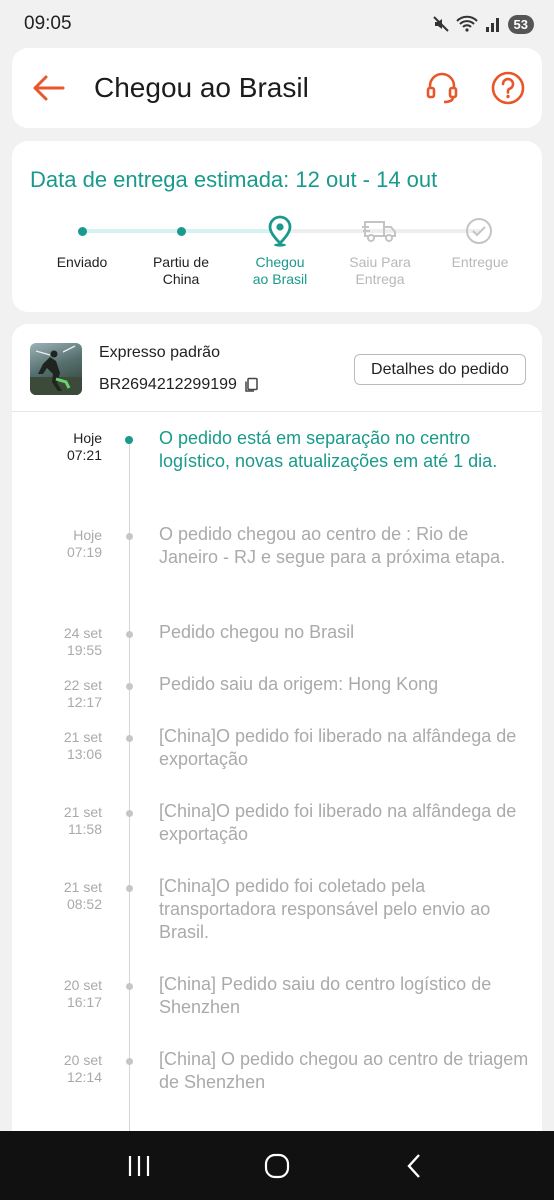 The height and width of the screenshot is (1200, 554). Describe the element at coordinates (159, 352) in the screenshot. I see `shipping-method: Expresso padrão` at that location.